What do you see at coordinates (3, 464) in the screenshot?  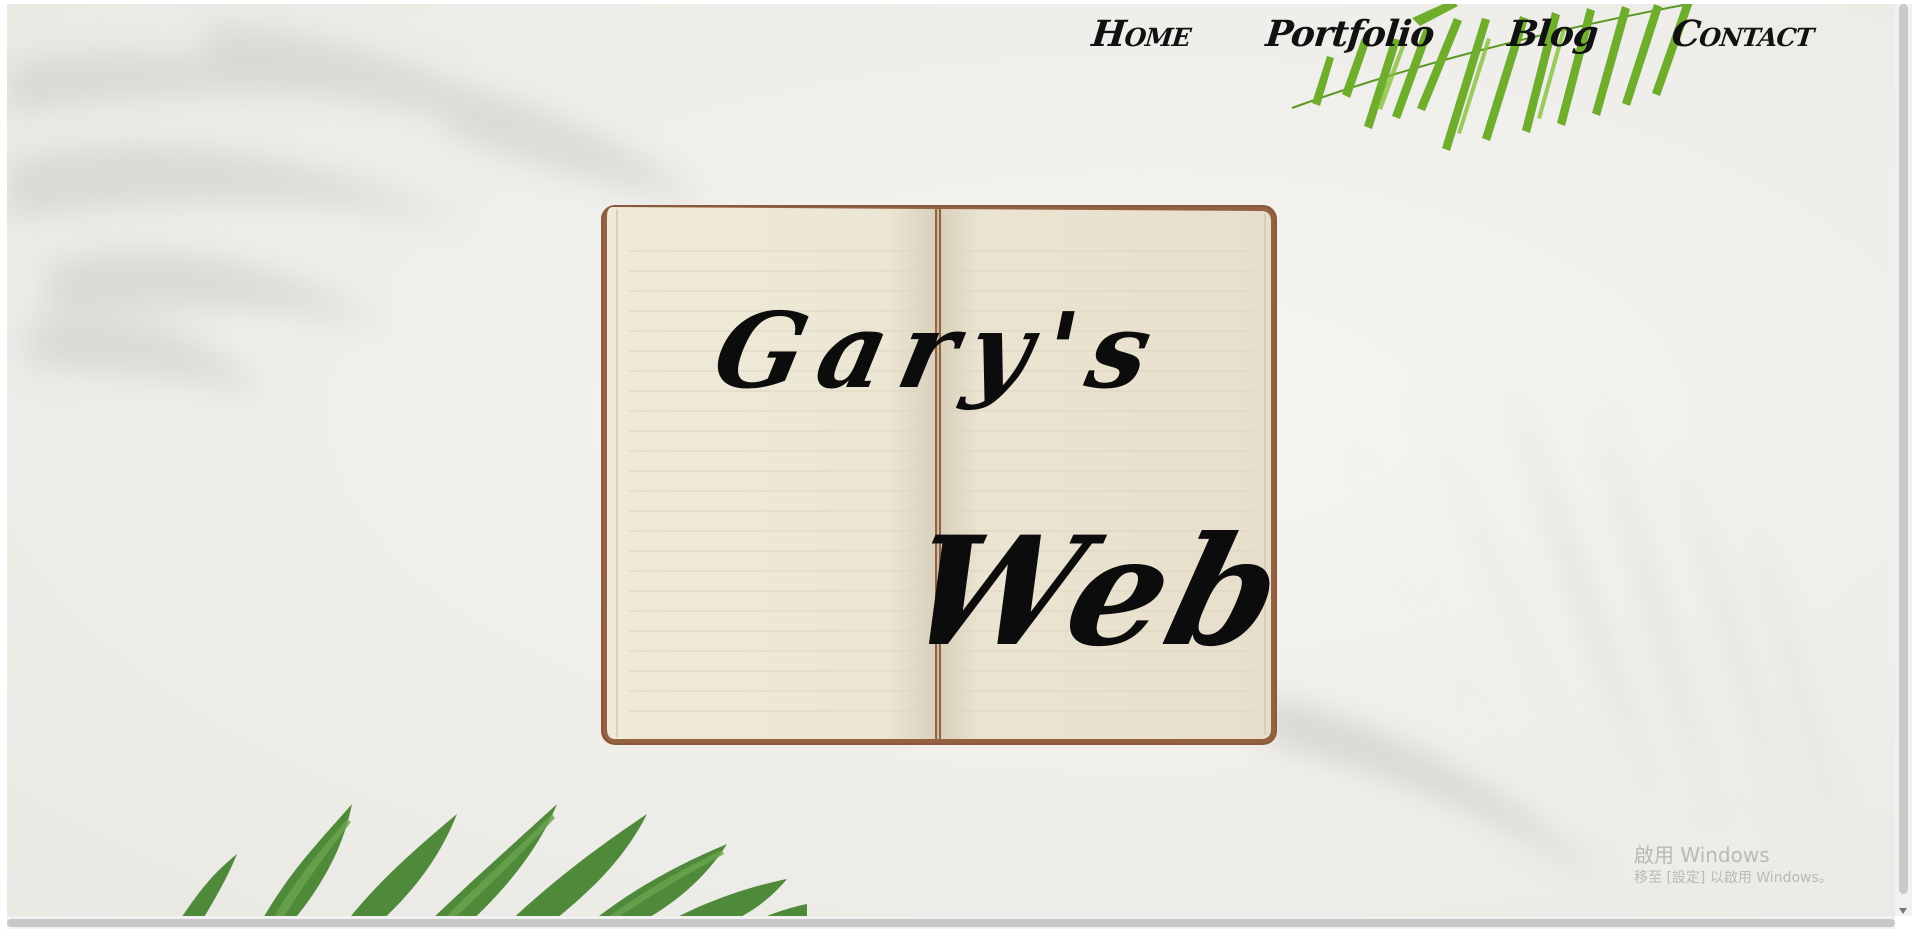 I see `page-gutter` at bounding box center [3, 464].